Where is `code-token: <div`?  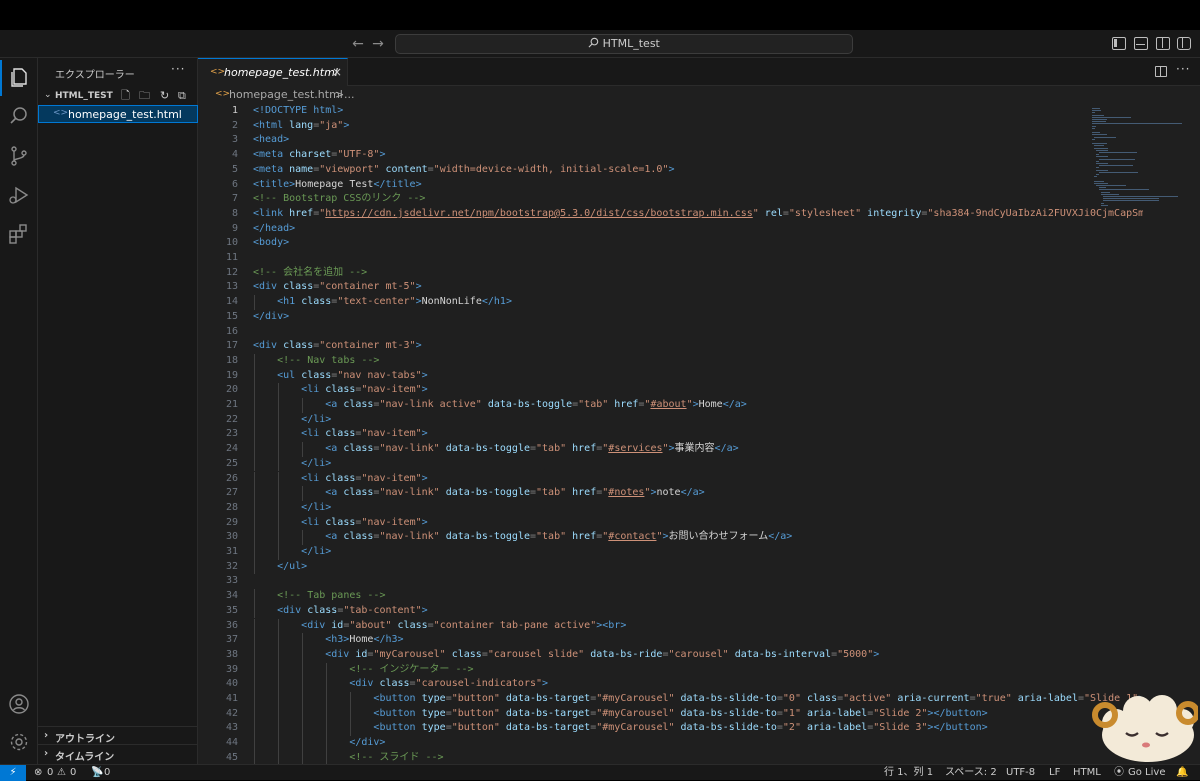
code-token: <div is located at coordinates (316, 625).